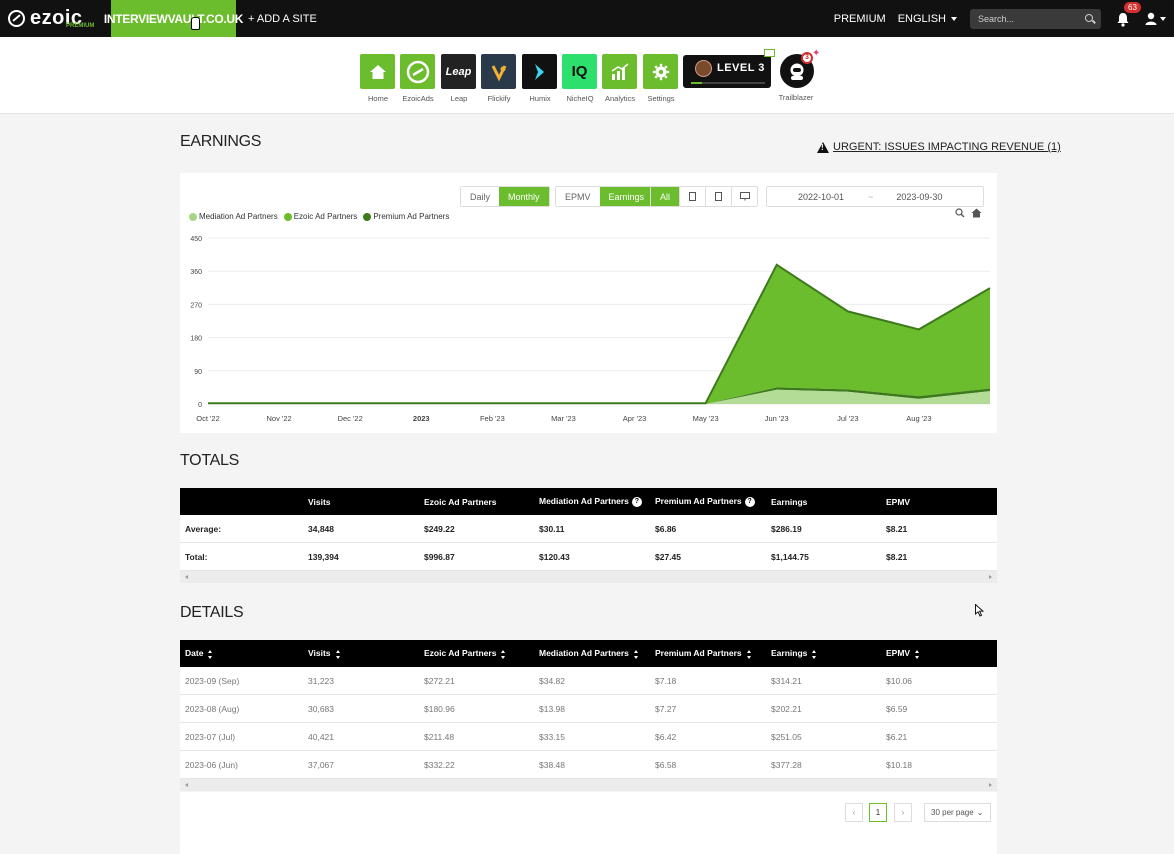  Describe the element at coordinates (321, 764) in the screenshot. I see `table-cell: 37,067` at that location.